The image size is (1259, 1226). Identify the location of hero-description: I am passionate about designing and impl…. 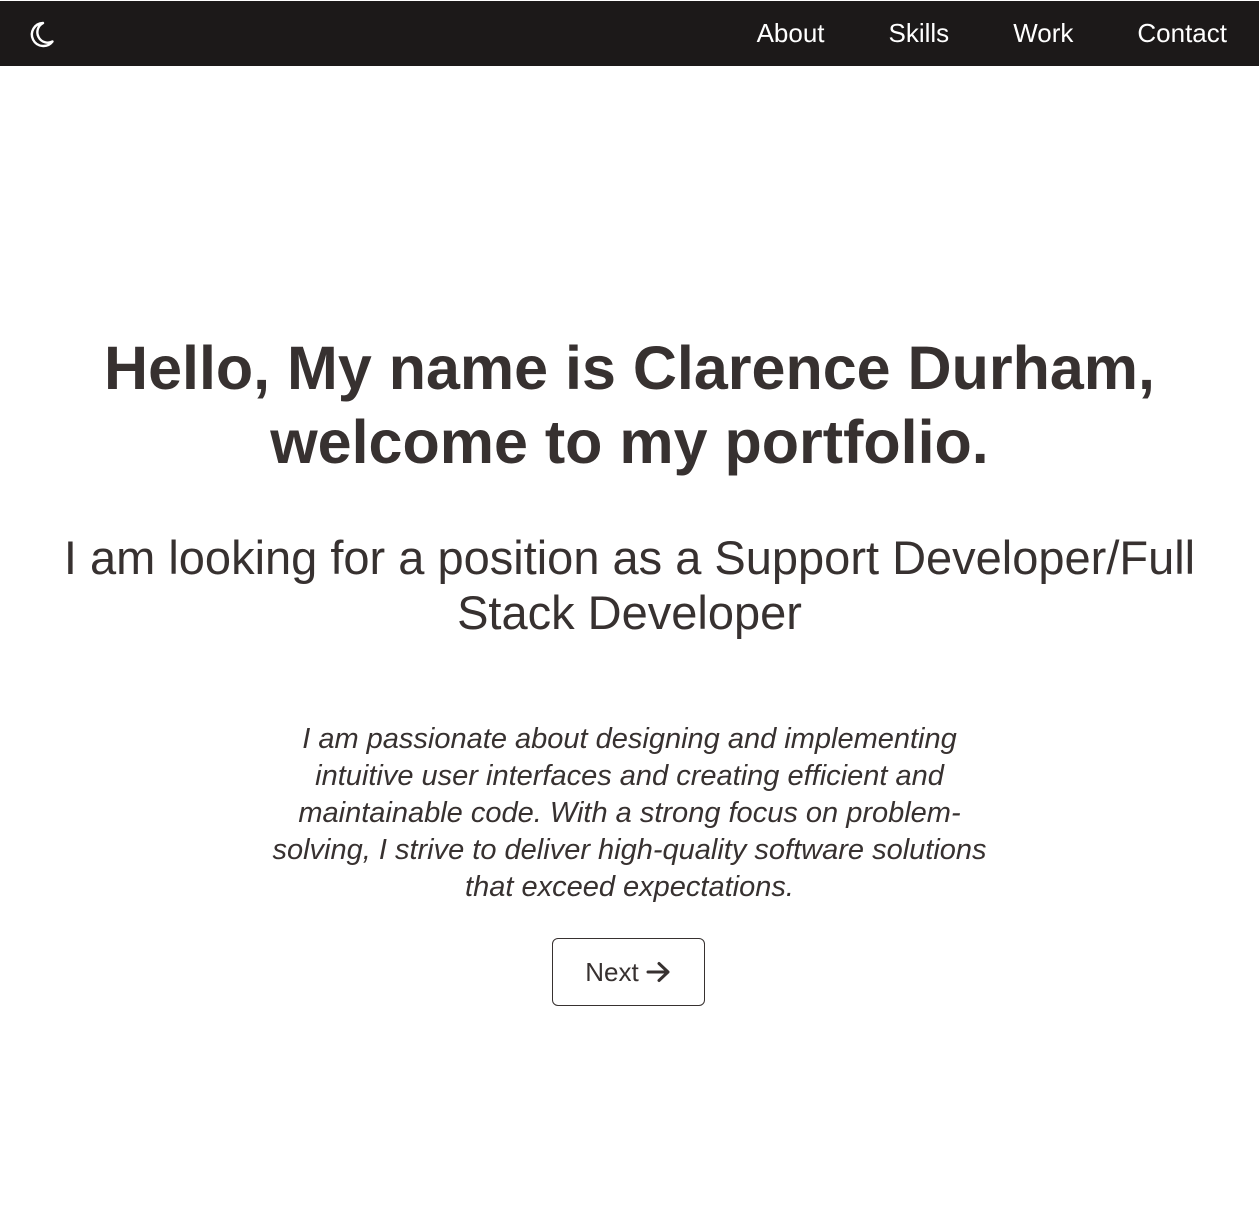
(629, 813).